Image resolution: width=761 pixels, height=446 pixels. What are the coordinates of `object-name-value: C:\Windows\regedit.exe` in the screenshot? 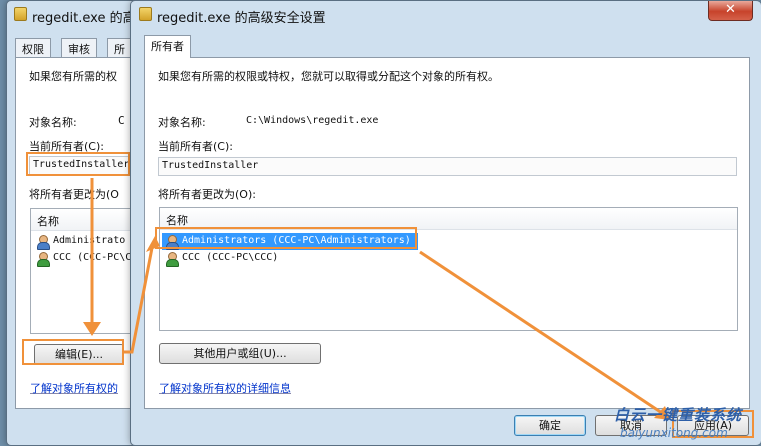 It's located at (312, 120).